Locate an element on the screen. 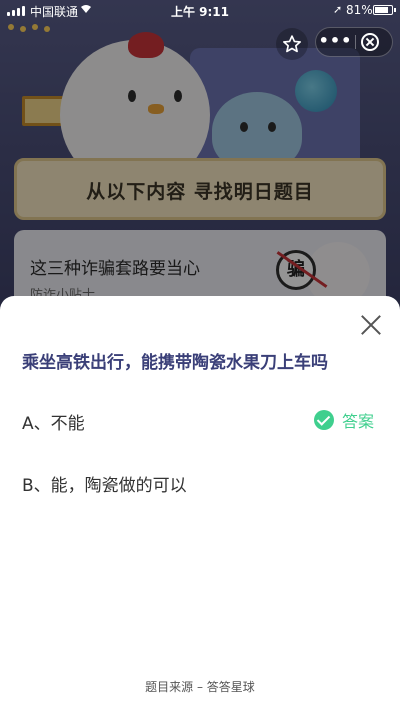 This screenshot has height=711, width=400. option-b: B、能，陶瓷做的可以 is located at coordinates (104, 483).